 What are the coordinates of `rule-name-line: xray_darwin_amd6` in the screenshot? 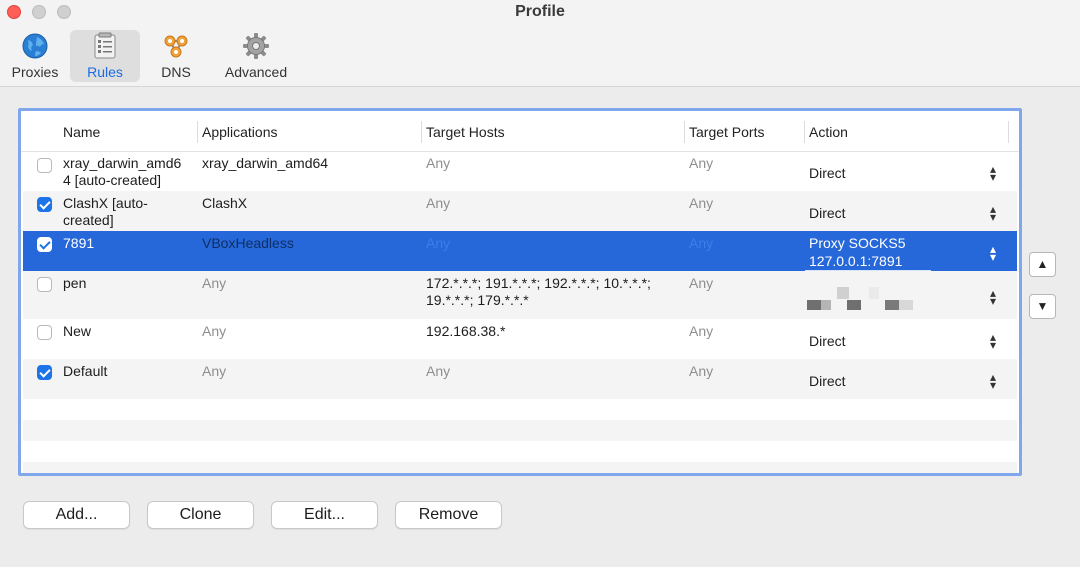 It's located at (122, 163).